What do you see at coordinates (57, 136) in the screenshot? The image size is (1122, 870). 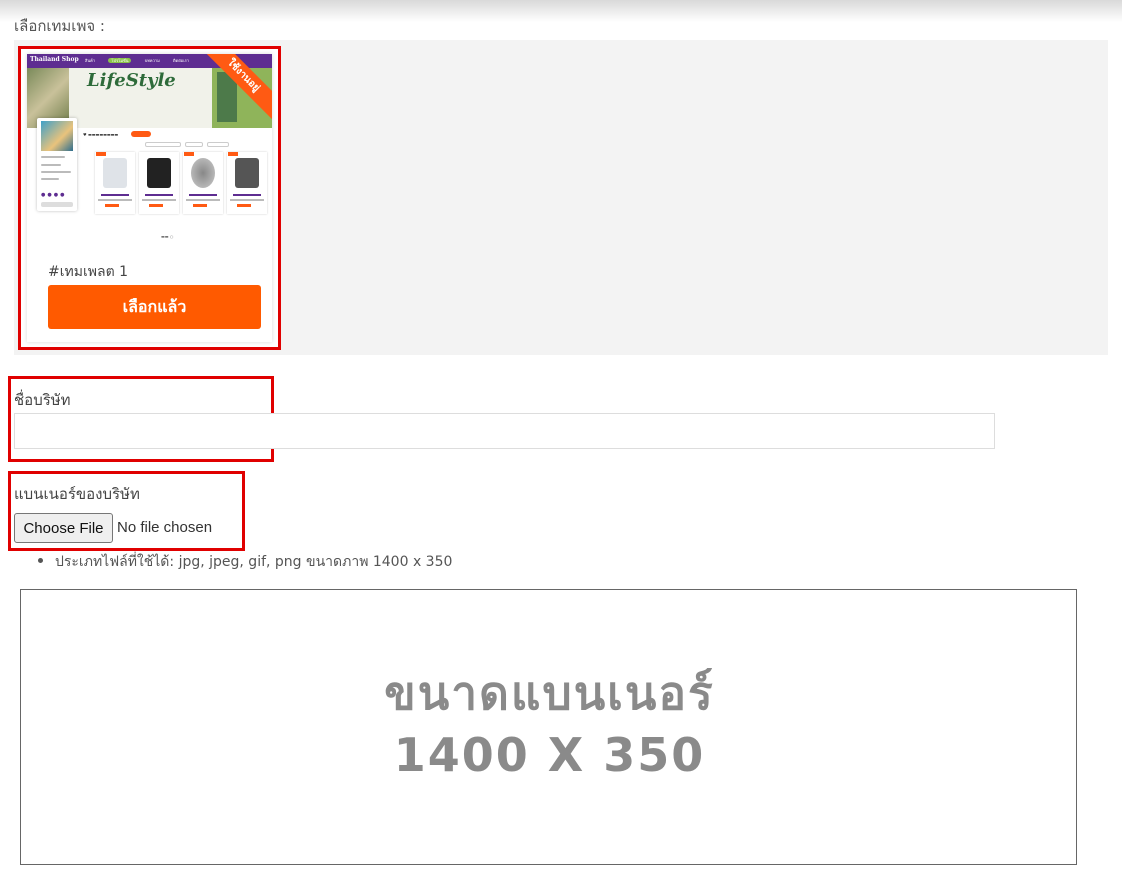 I see `preview-avatar` at bounding box center [57, 136].